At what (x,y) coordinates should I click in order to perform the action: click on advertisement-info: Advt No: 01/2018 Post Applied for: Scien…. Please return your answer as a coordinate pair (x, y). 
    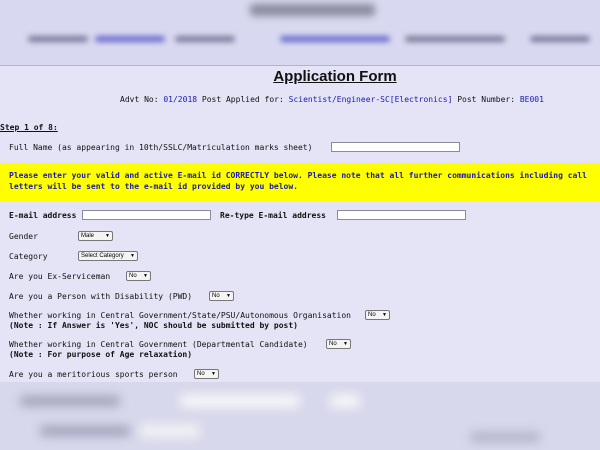
    Looking at the image, I should click on (332, 99).